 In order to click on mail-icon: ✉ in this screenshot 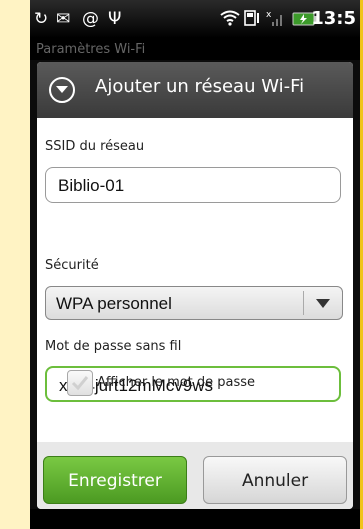, I will do `click(63, 19)`.